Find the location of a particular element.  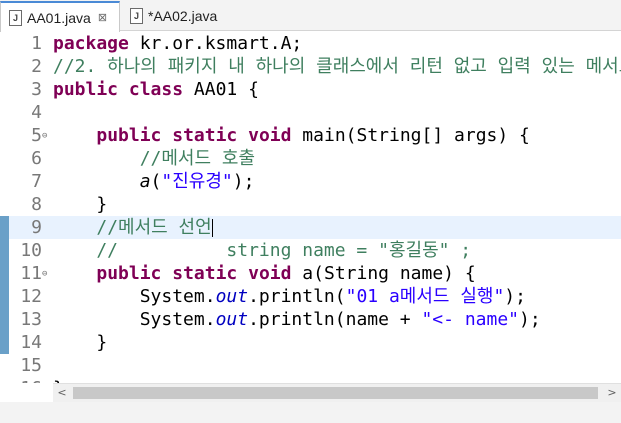

code-line: 10 // string name = "홍길동" ; is located at coordinates (310, 250).